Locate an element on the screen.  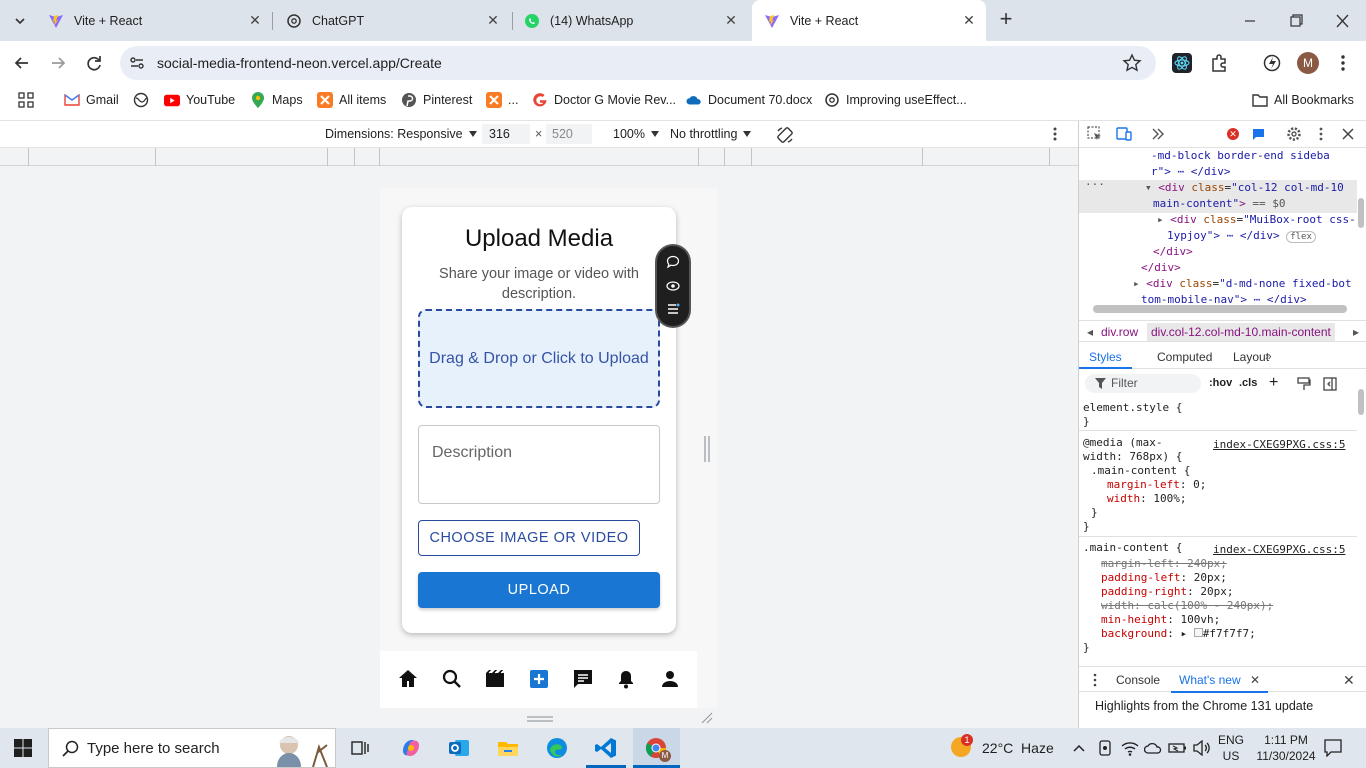
home-icon is located at coordinates (408, 679).